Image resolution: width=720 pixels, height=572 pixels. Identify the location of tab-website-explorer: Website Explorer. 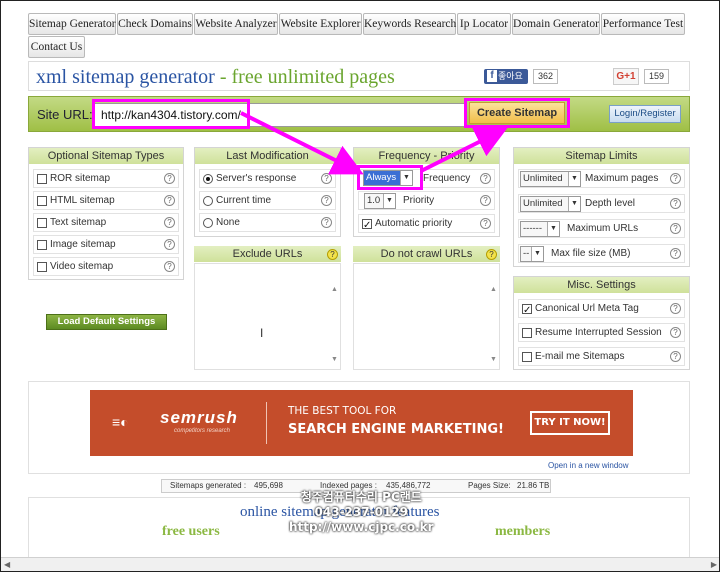
(320, 24).